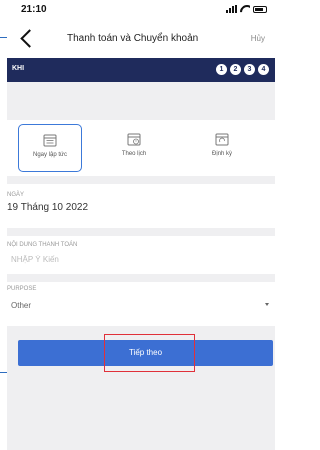 The width and height of the screenshot is (320, 450). Describe the element at coordinates (50, 140) in the screenshot. I see `calendar-list-icon` at that location.